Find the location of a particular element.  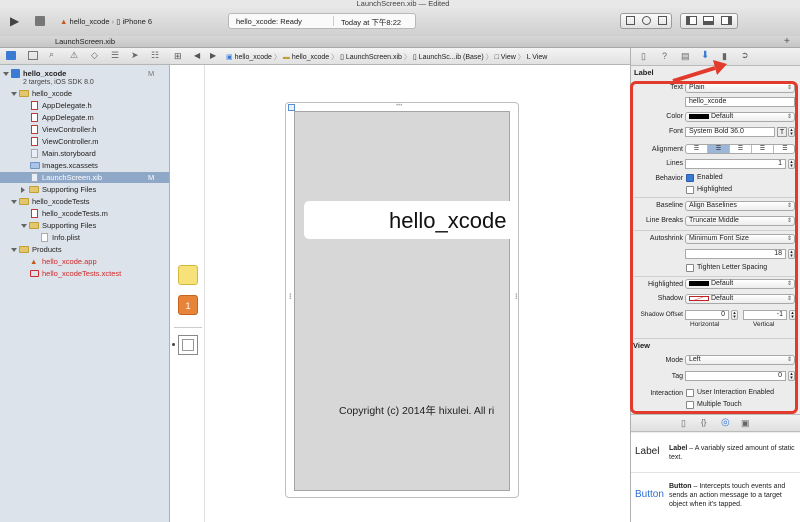

back-button: ◀ is located at coordinates (197, 55).